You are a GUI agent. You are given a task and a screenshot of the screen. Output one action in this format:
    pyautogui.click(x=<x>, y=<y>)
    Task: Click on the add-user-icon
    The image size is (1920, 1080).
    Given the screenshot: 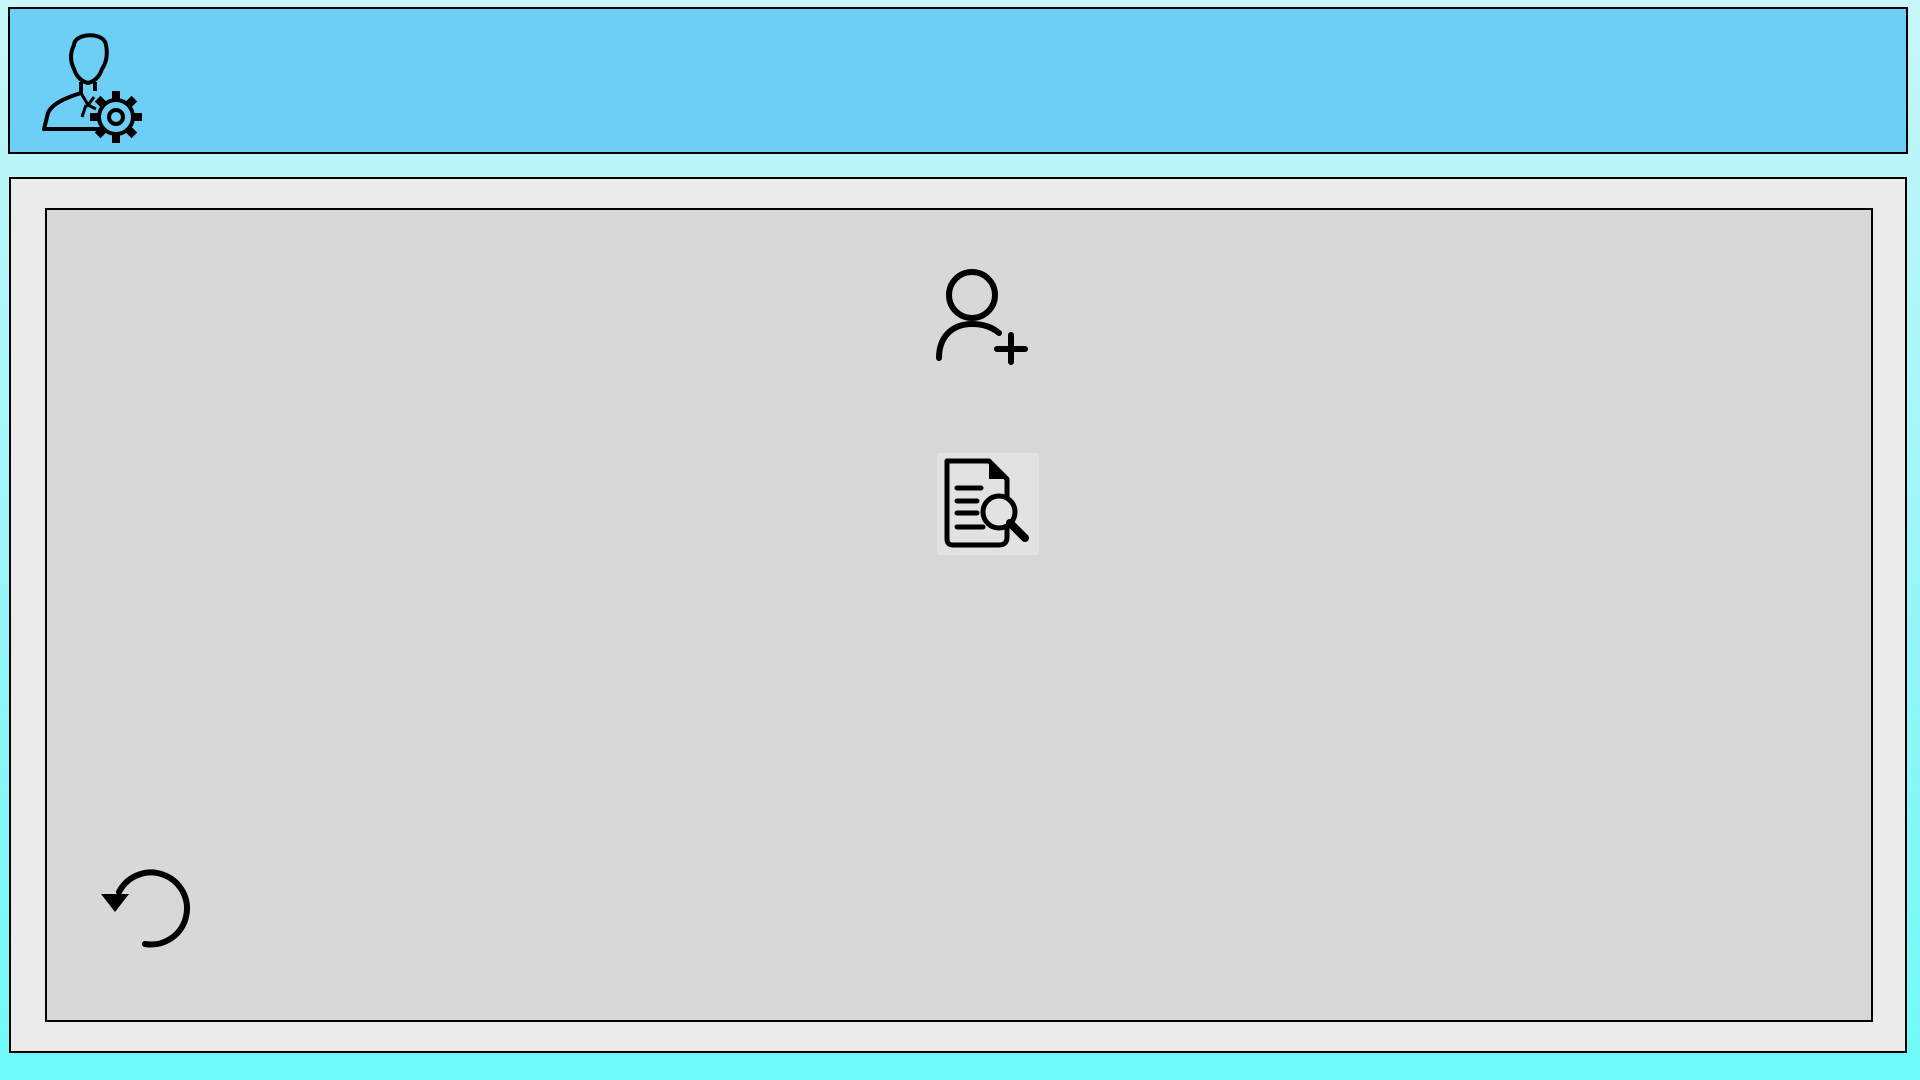 What is the action you would take?
    pyautogui.click(x=982, y=316)
    